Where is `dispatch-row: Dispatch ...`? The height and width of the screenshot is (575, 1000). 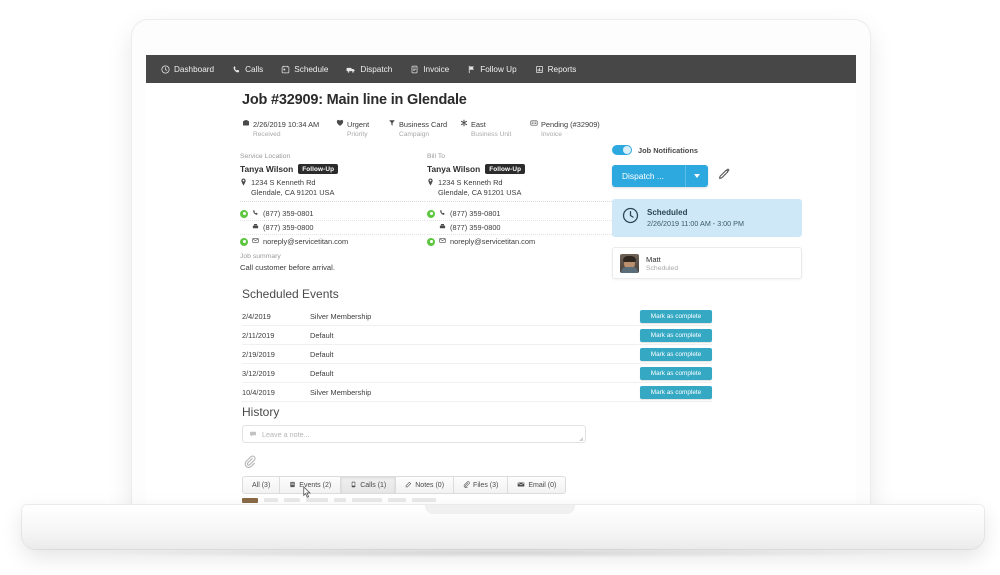
dispatch-row: Dispatch ... is located at coordinates (707, 176).